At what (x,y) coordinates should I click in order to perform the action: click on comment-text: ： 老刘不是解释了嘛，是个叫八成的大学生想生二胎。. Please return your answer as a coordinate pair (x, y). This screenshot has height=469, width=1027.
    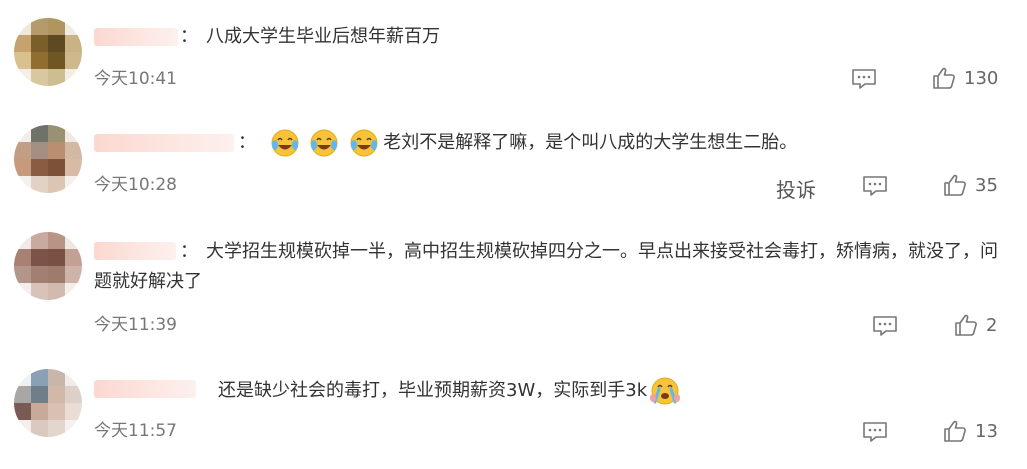
    Looking at the image, I should click on (517, 143).